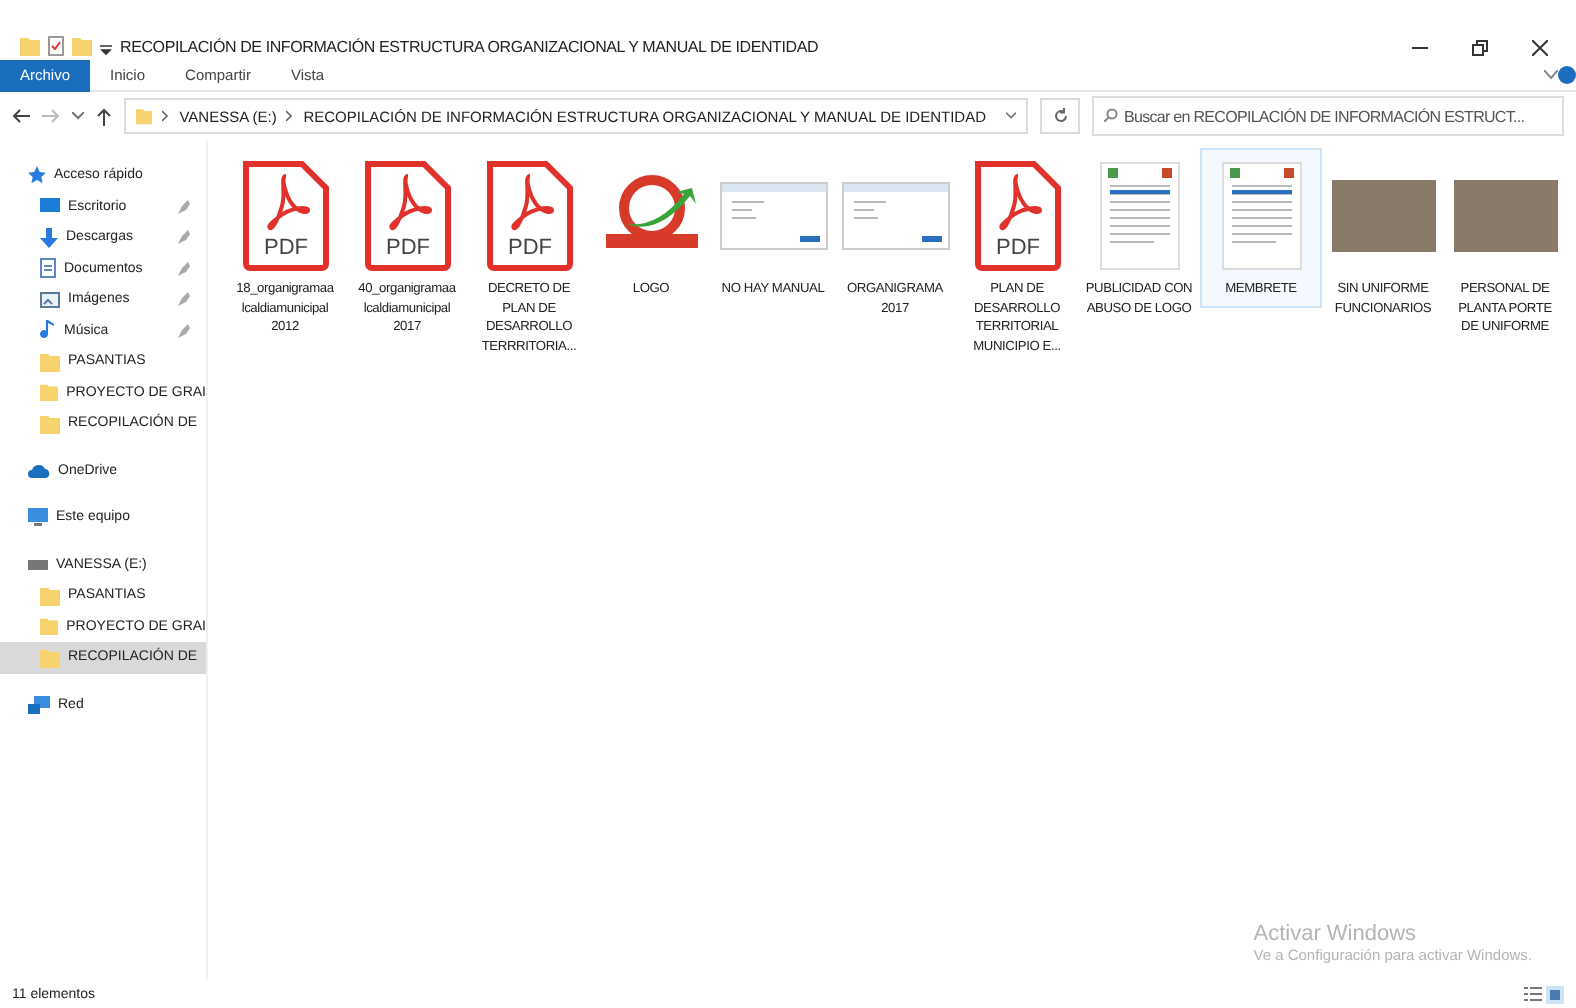 This screenshot has width=1576, height=1008. What do you see at coordinates (48, 330) in the screenshot?
I see `music-note-icon` at bounding box center [48, 330].